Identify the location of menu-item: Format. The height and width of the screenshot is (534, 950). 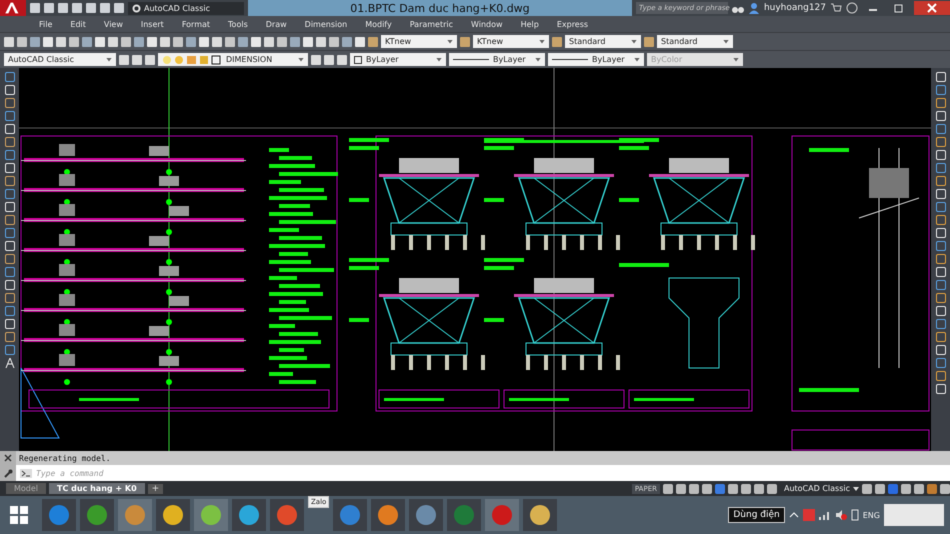
(196, 24).